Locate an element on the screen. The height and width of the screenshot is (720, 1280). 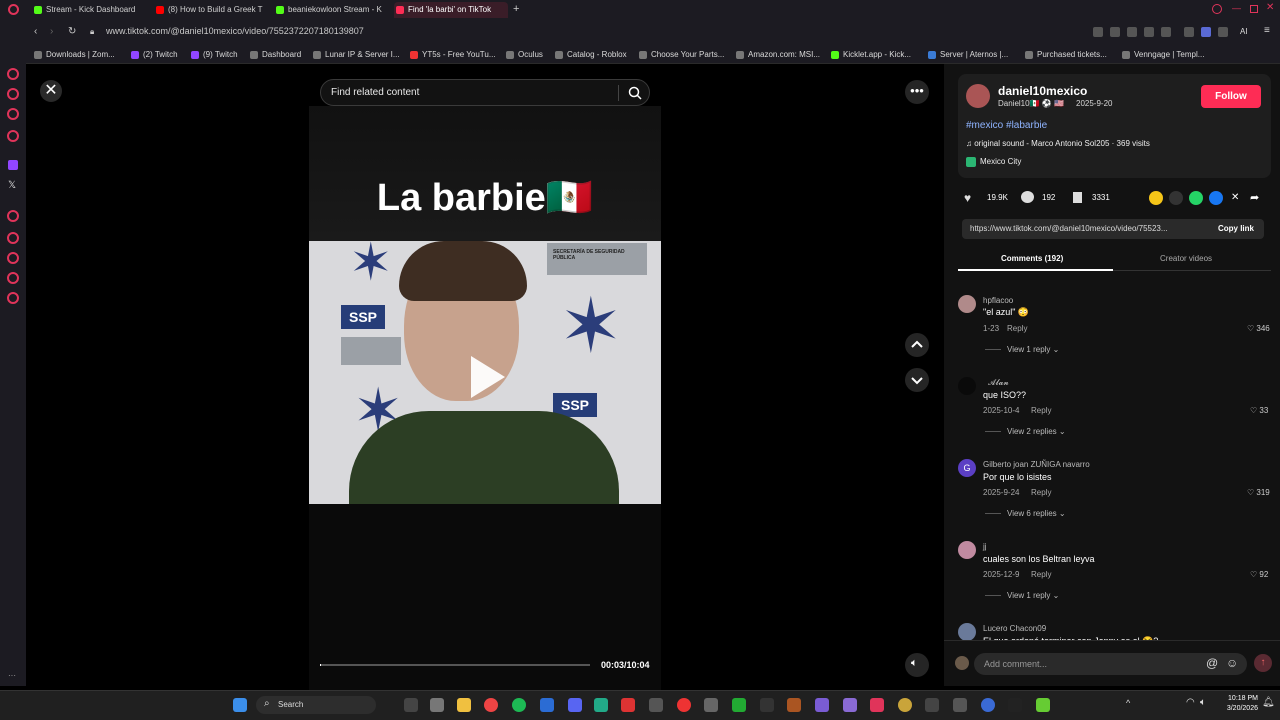
search-input: Find related content is located at coordinates (485, 92).